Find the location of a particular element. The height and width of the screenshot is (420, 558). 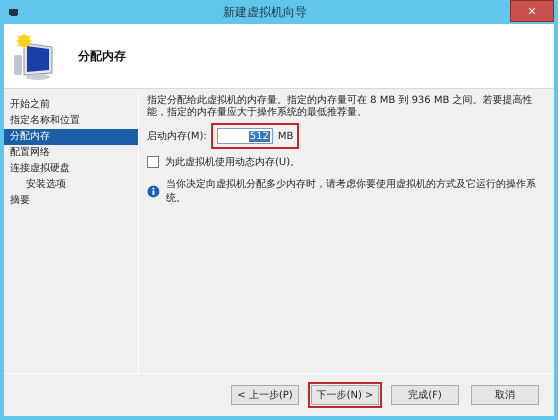

step-item: 指定名称和位置 is located at coordinates (71, 121).